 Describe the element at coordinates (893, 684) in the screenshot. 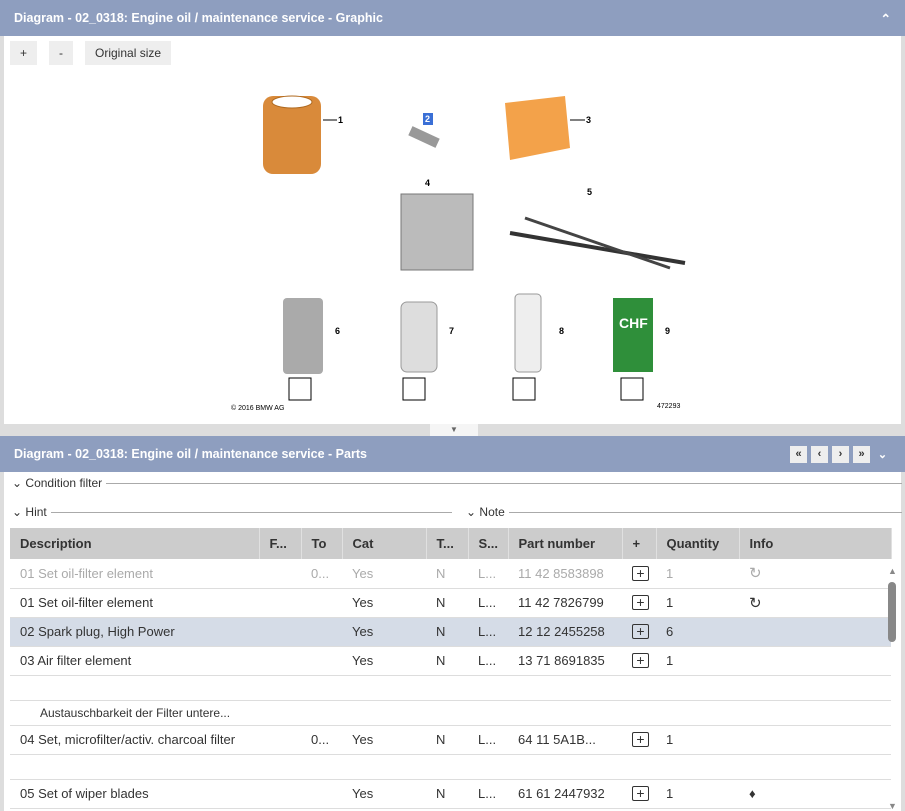

I see `scrollbar: ▲ ▼` at that location.